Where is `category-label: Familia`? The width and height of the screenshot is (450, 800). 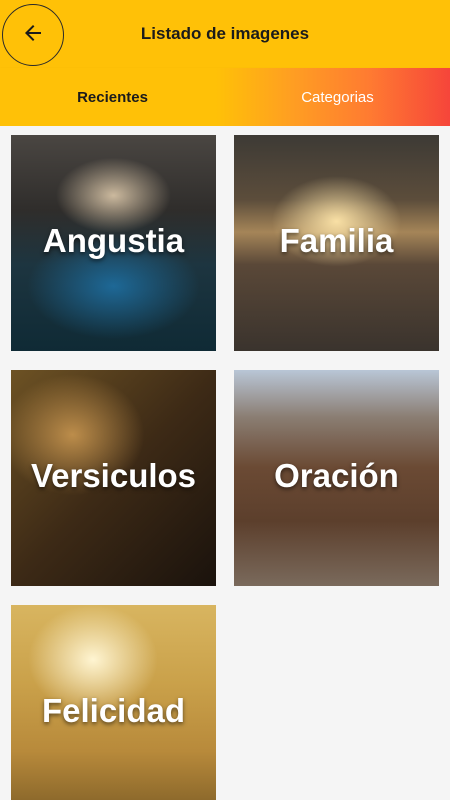
category-label: Familia is located at coordinates (336, 241).